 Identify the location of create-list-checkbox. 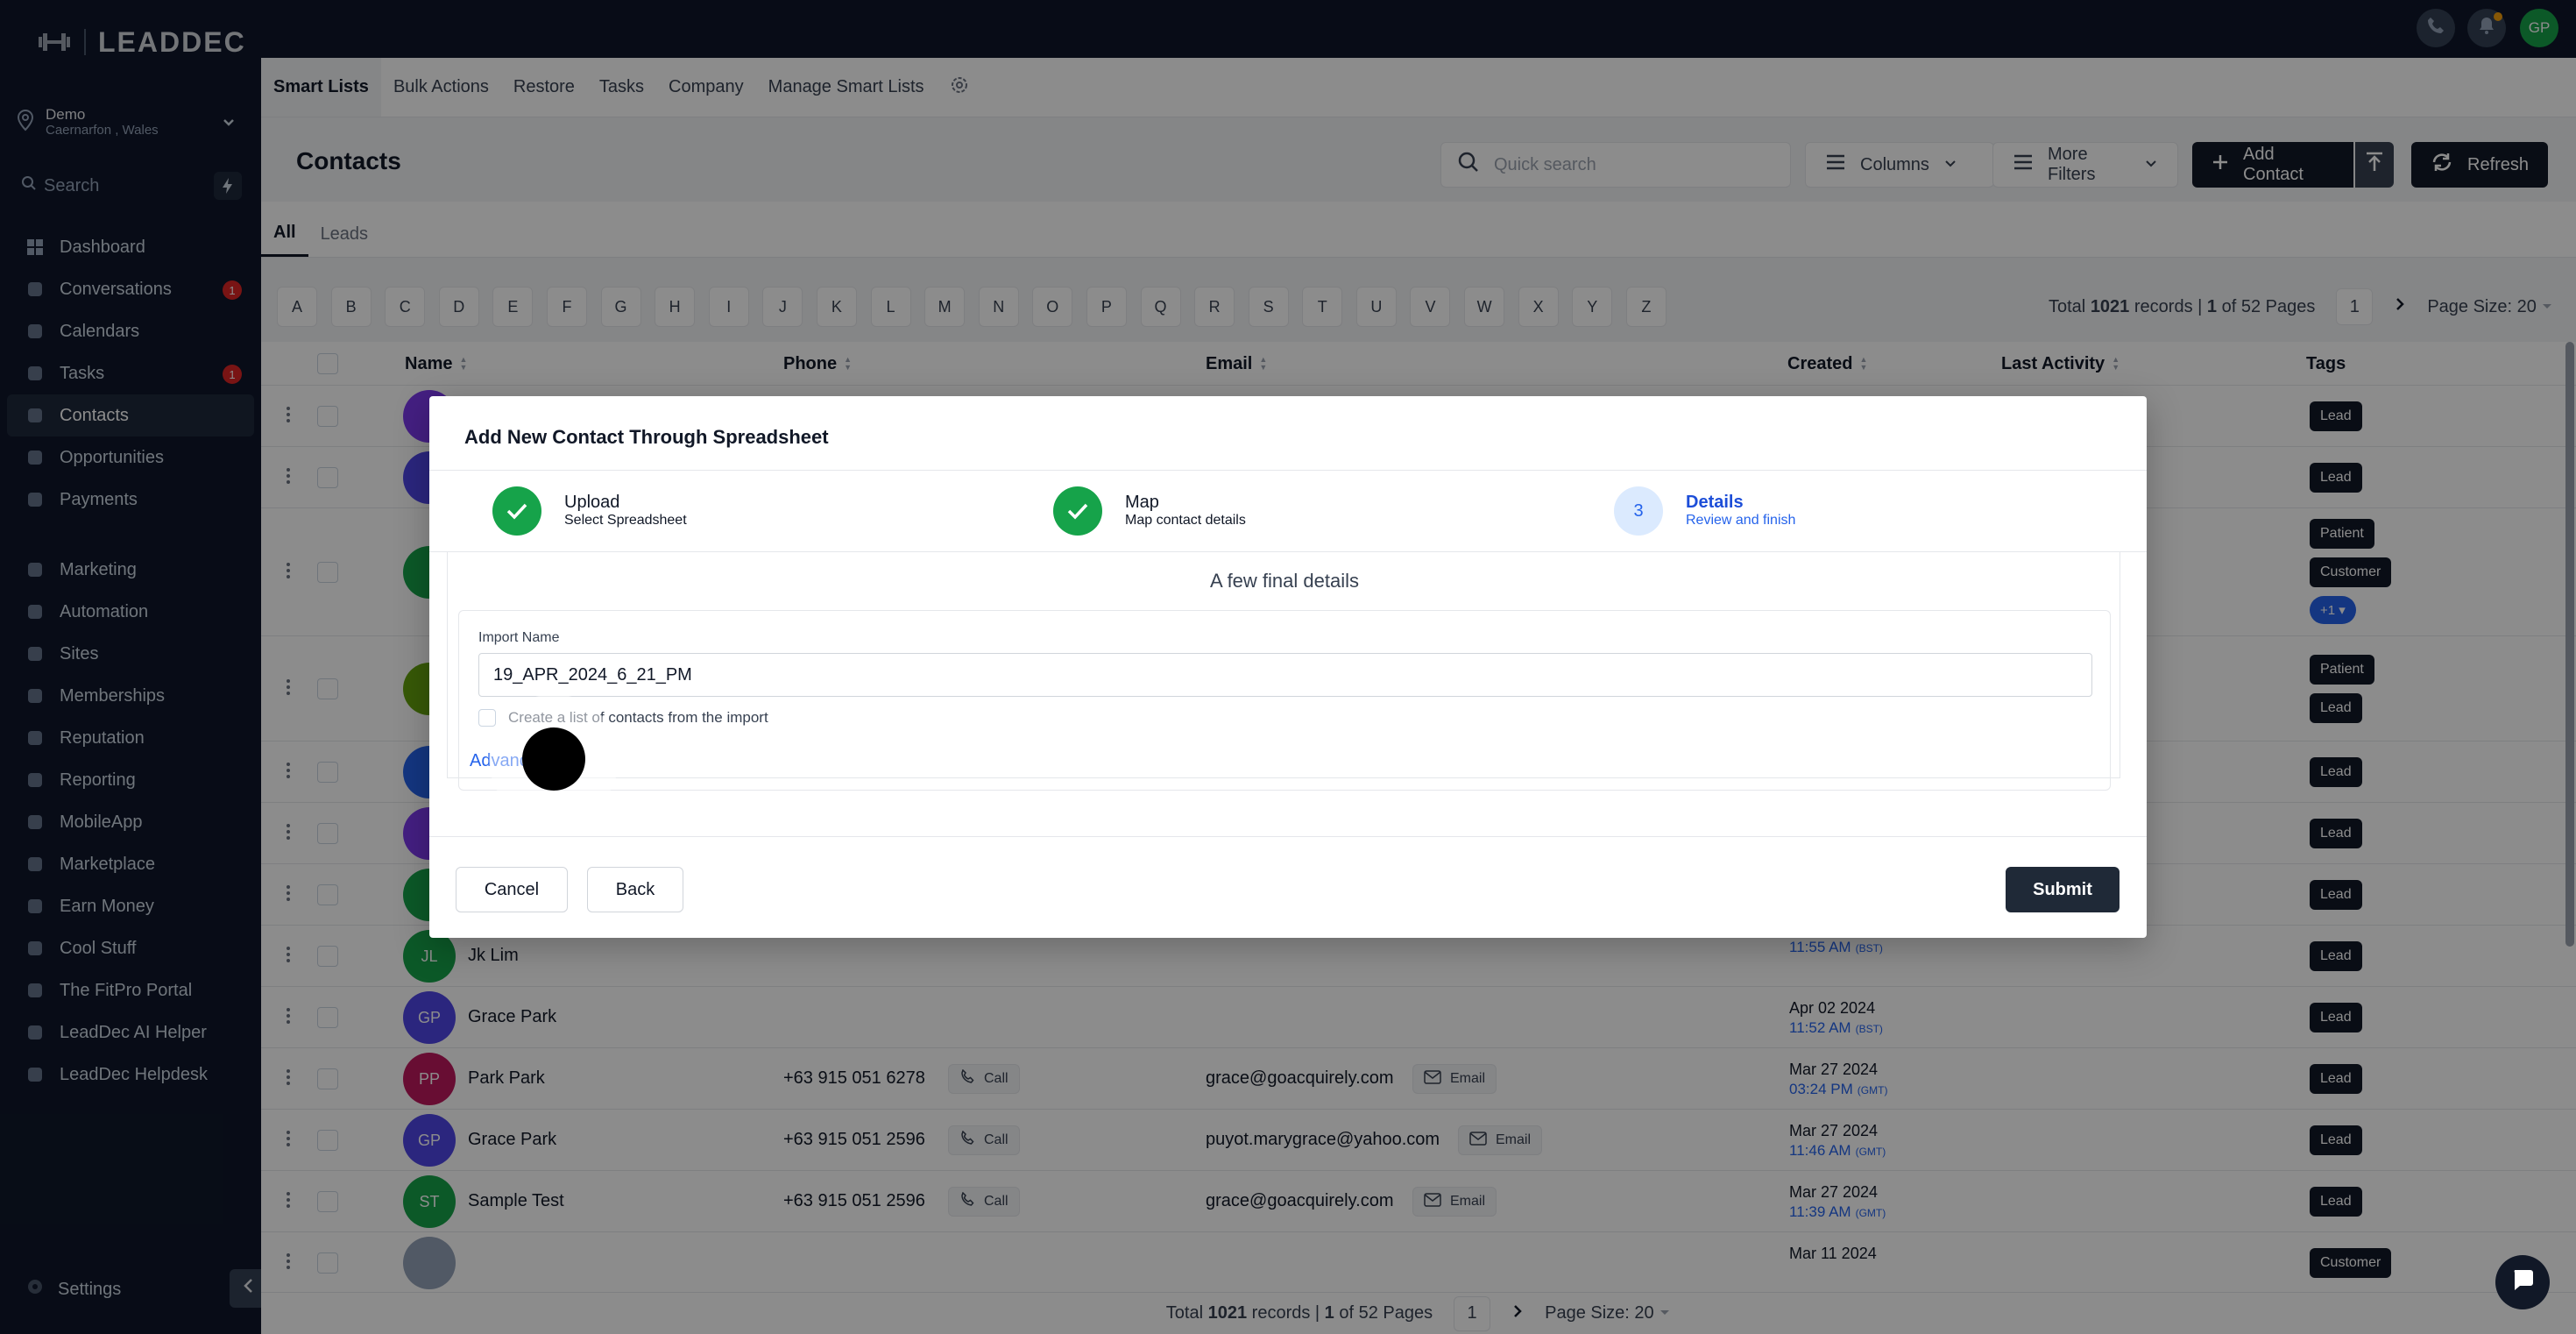
(487, 718).